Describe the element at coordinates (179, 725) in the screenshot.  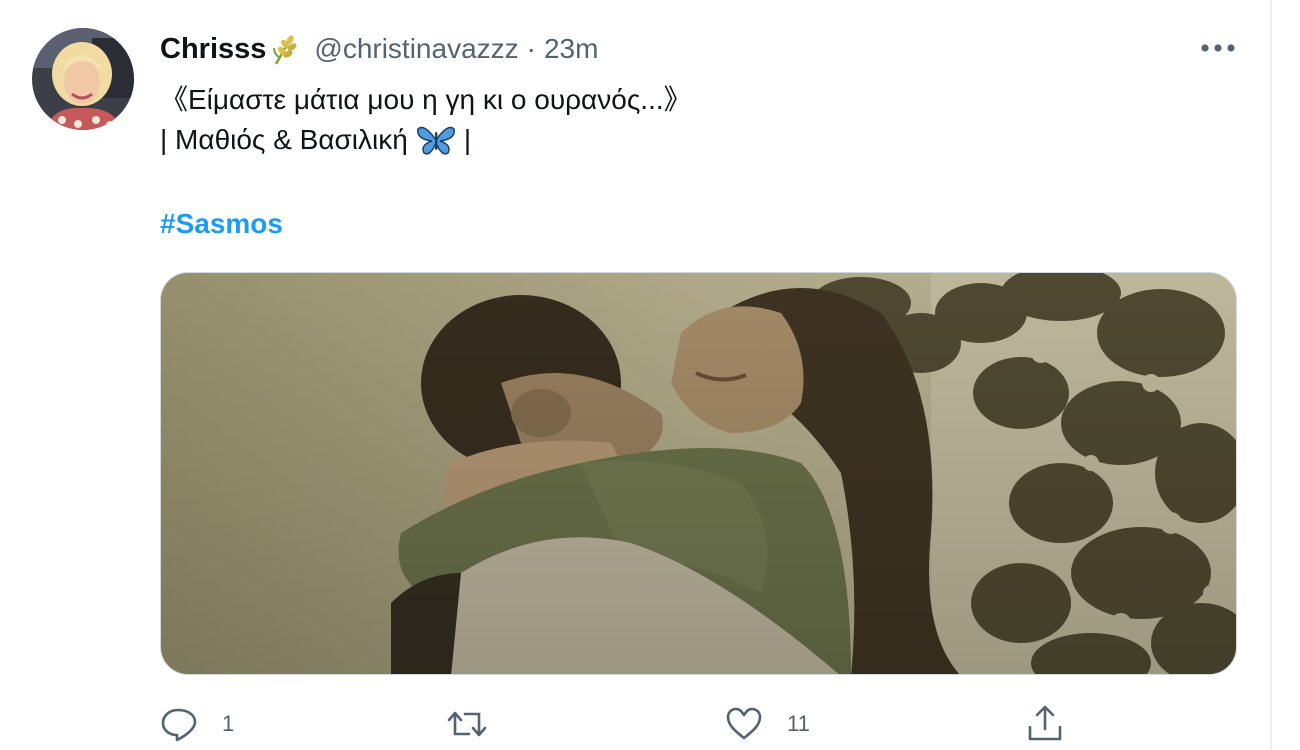
I see `reply-icon` at that location.